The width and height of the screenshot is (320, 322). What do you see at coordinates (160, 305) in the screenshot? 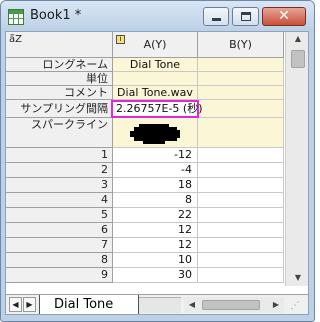
I see `tab-area-filler` at bounding box center [160, 305].